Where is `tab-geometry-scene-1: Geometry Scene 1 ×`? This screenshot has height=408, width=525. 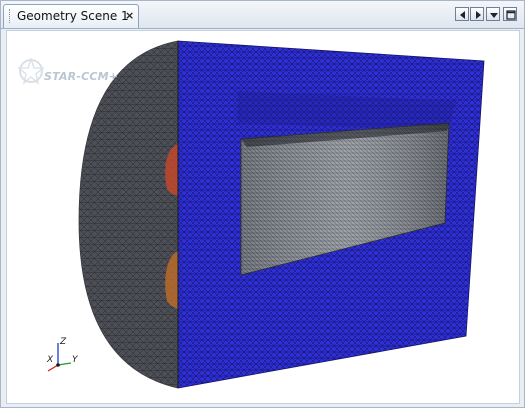 tab-geometry-scene-1: Geometry Scene 1 × is located at coordinates (71, 16).